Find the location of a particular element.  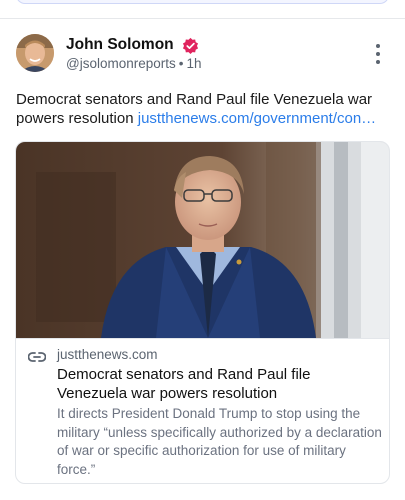

previous-card-edge is located at coordinates (202, 2).